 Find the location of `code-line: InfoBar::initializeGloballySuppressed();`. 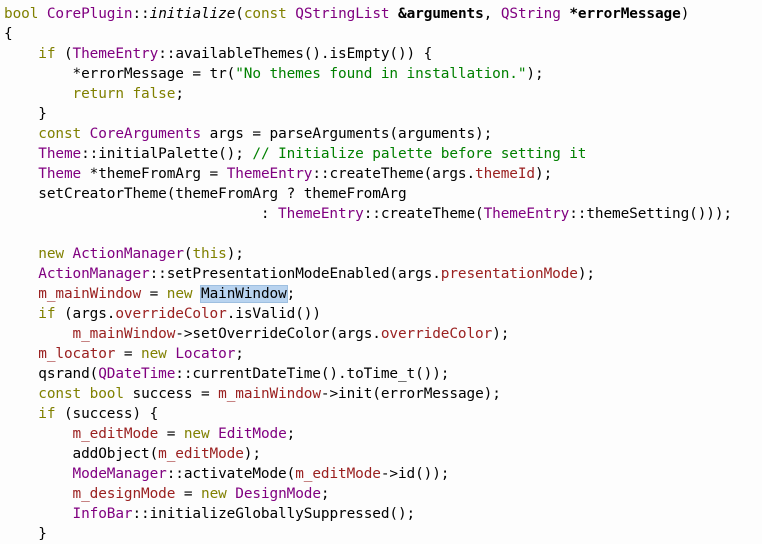

code-line: InfoBar::initializeGloballySuppressed(); is located at coordinates (381, 514).